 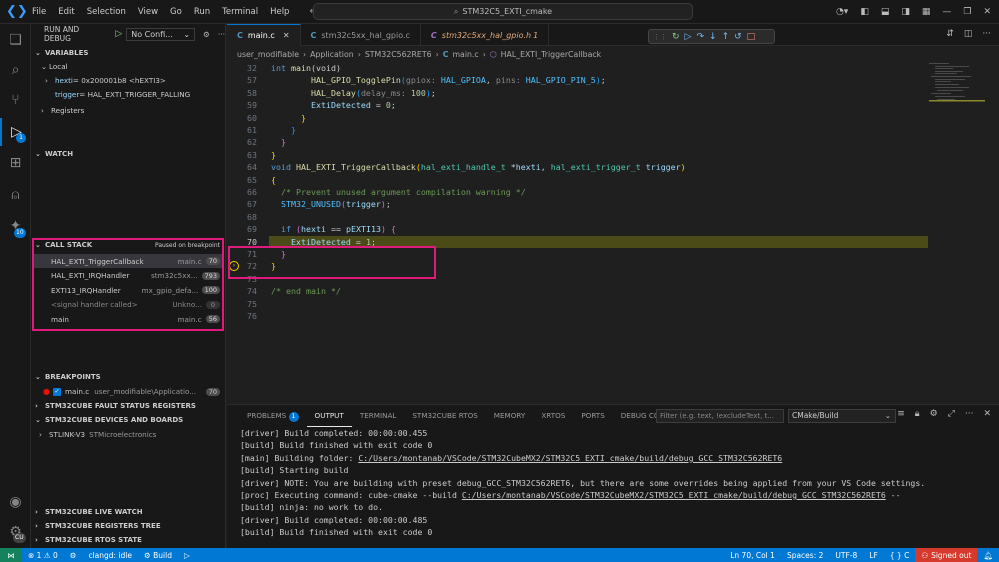 What do you see at coordinates (43, 555) in the screenshot?
I see `problems-status: ⊗ 1 ⚠ 0` at bounding box center [43, 555].